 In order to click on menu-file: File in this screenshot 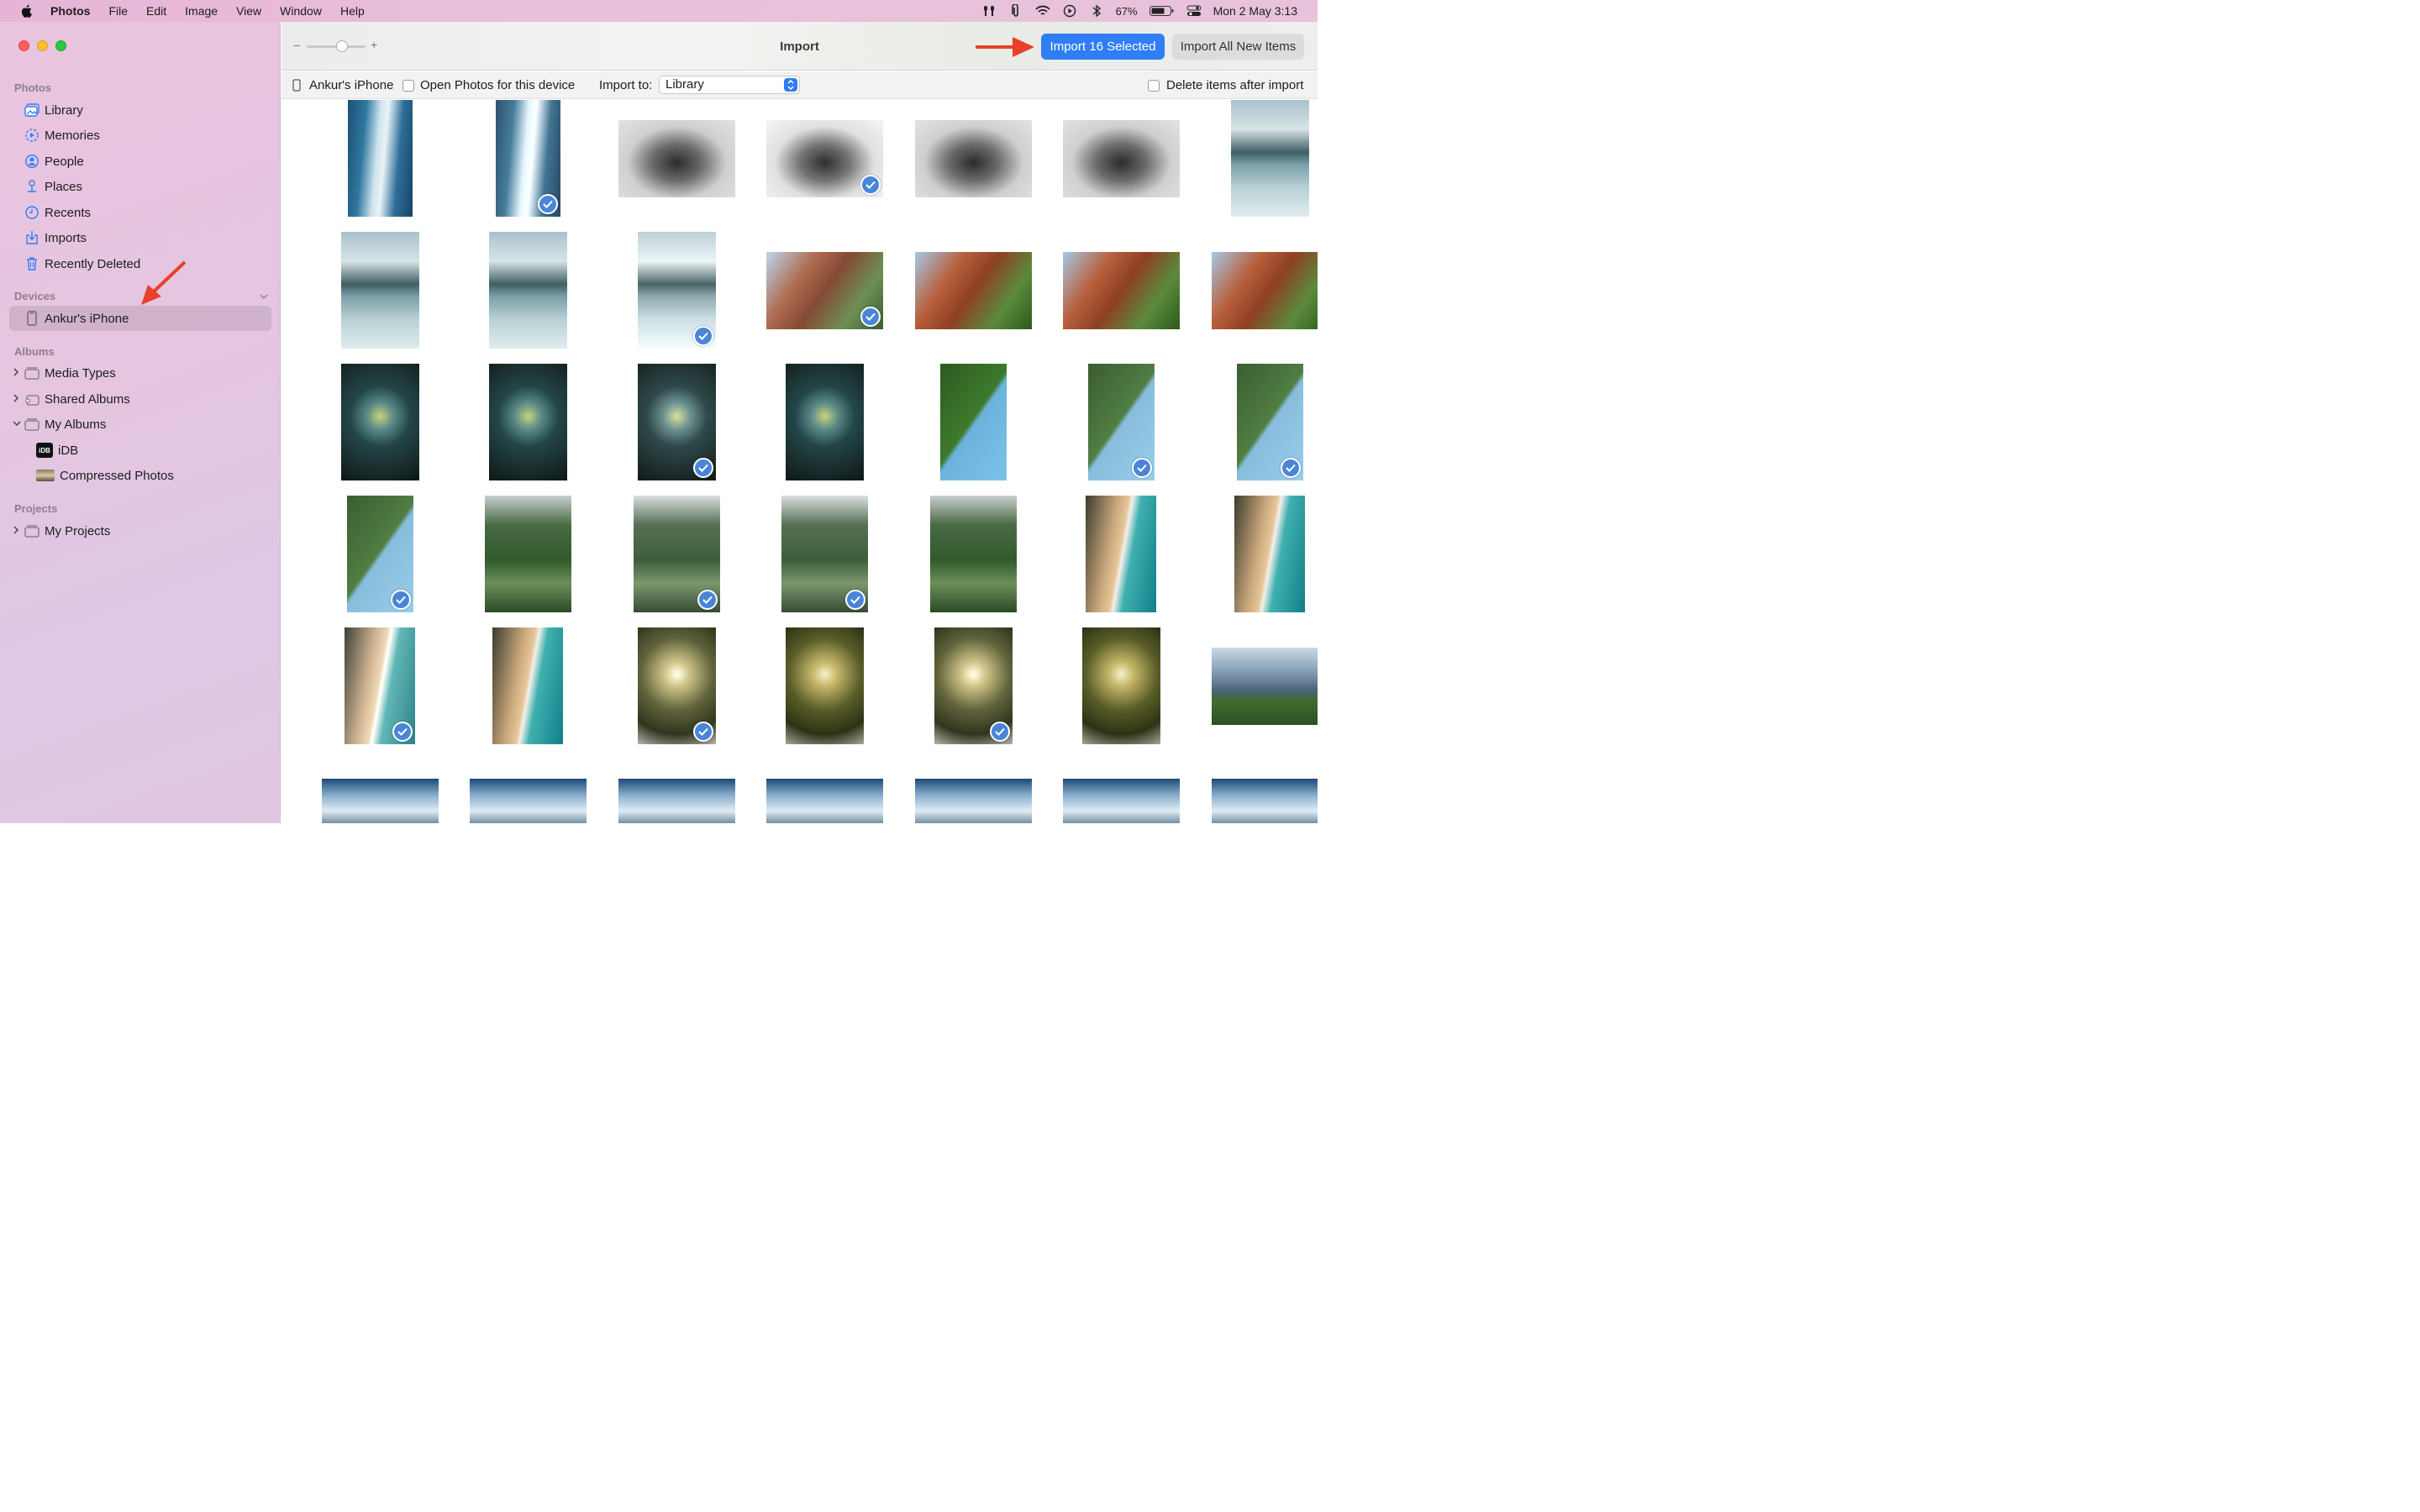, I will do `click(118, 11)`.